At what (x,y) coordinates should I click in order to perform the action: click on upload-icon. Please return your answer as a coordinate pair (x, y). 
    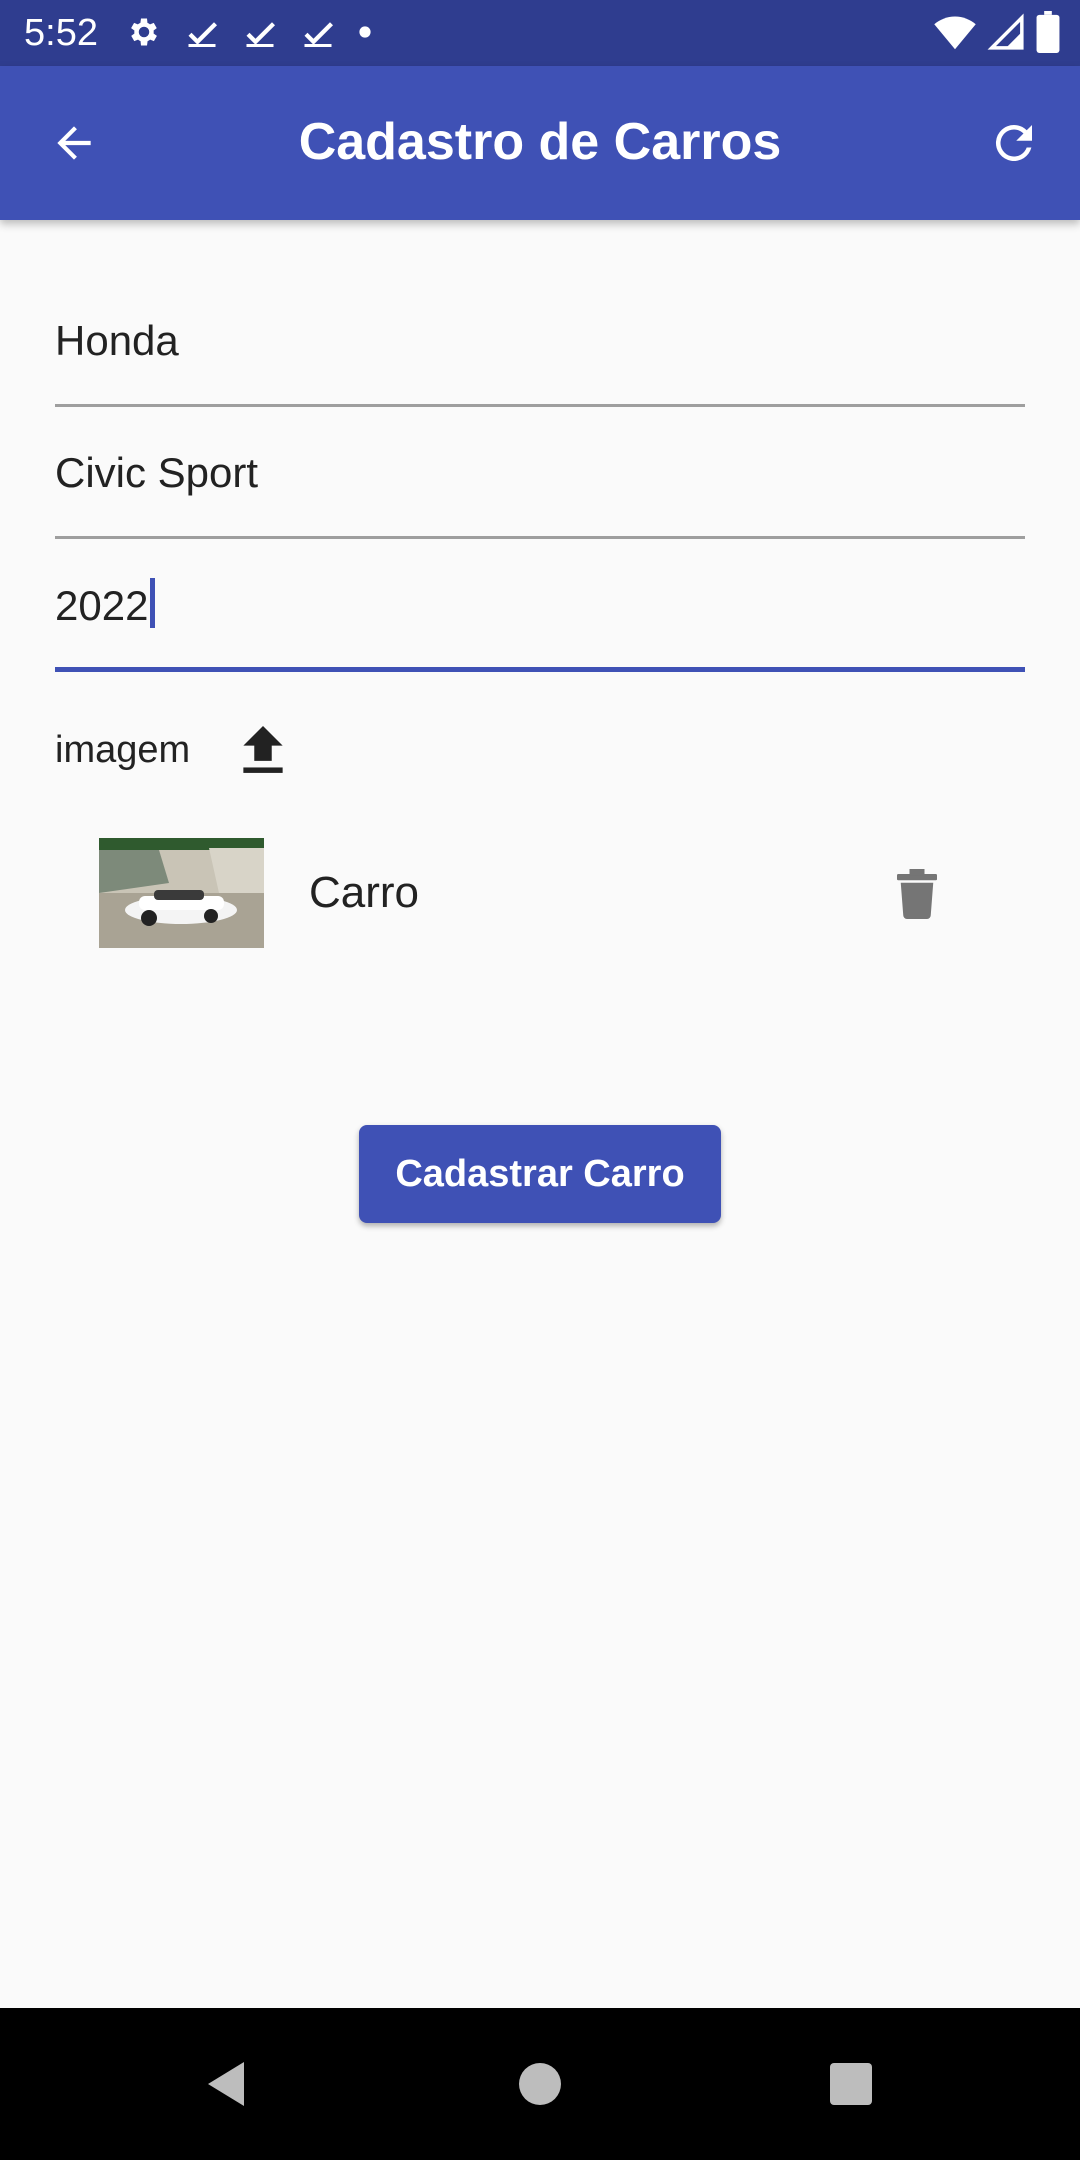
    Looking at the image, I should click on (263, 749).